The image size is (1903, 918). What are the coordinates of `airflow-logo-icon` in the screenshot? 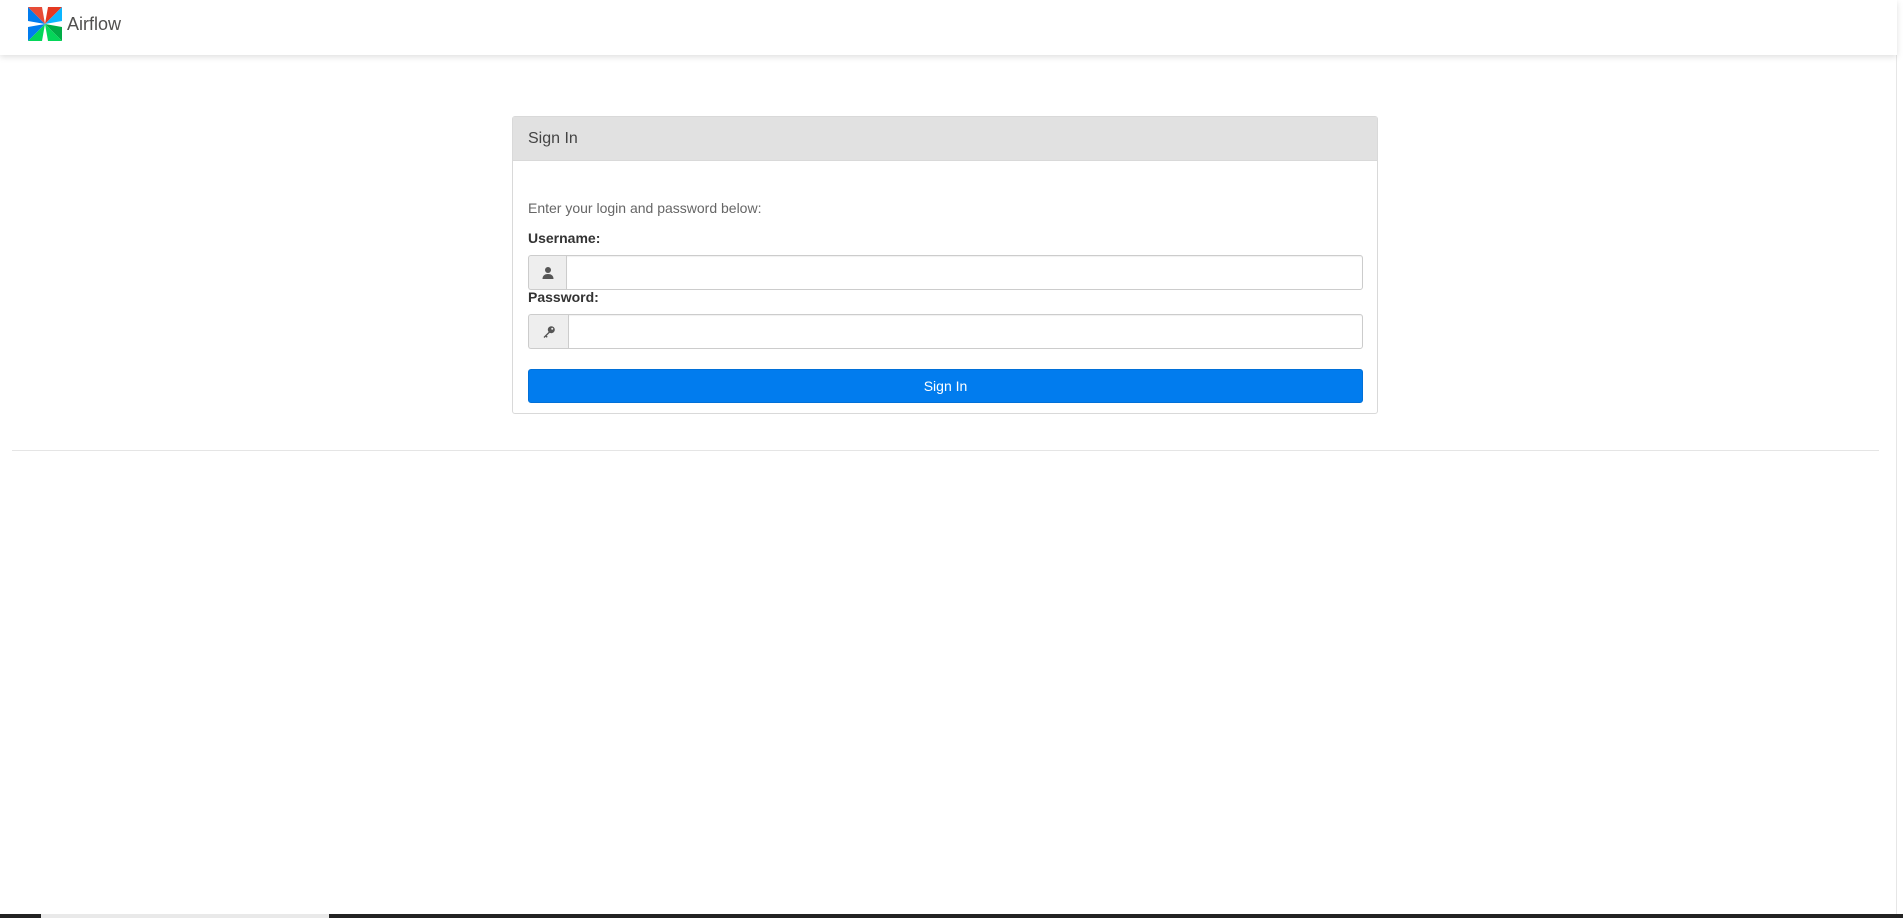 It's located at (45, 24).